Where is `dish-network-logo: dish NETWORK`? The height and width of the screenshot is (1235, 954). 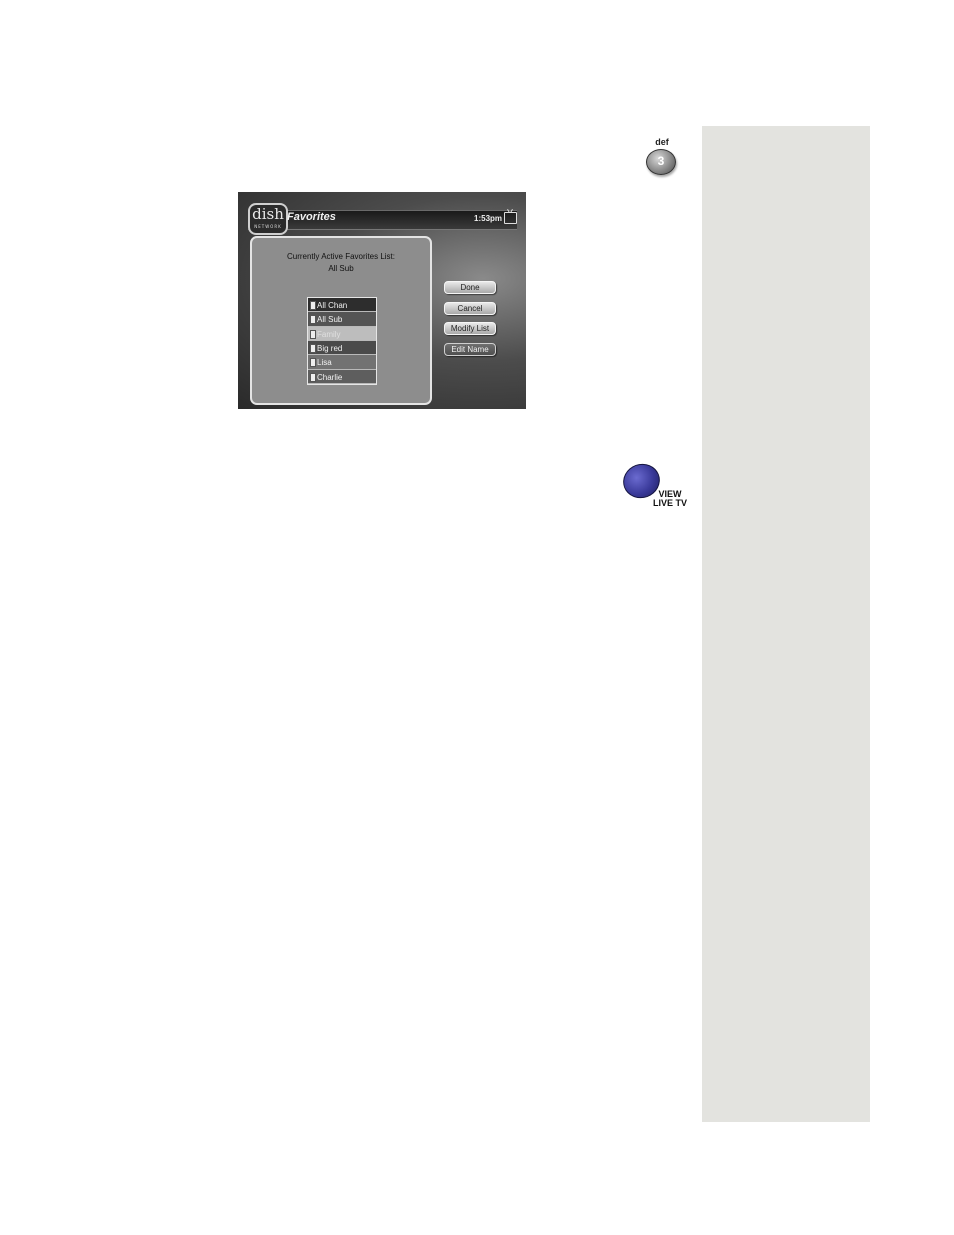
dish-network-logo: dish NETWORK is located at coordinates (268, 219).